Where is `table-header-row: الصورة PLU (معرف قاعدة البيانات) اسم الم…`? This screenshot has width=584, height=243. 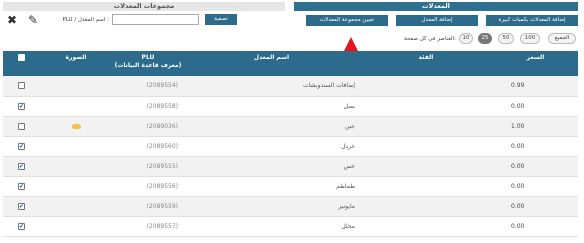 table-header-row: الصورة PLU (معرف قاعدة البيانات) اسم الم… is located at coordinates (290, 63).